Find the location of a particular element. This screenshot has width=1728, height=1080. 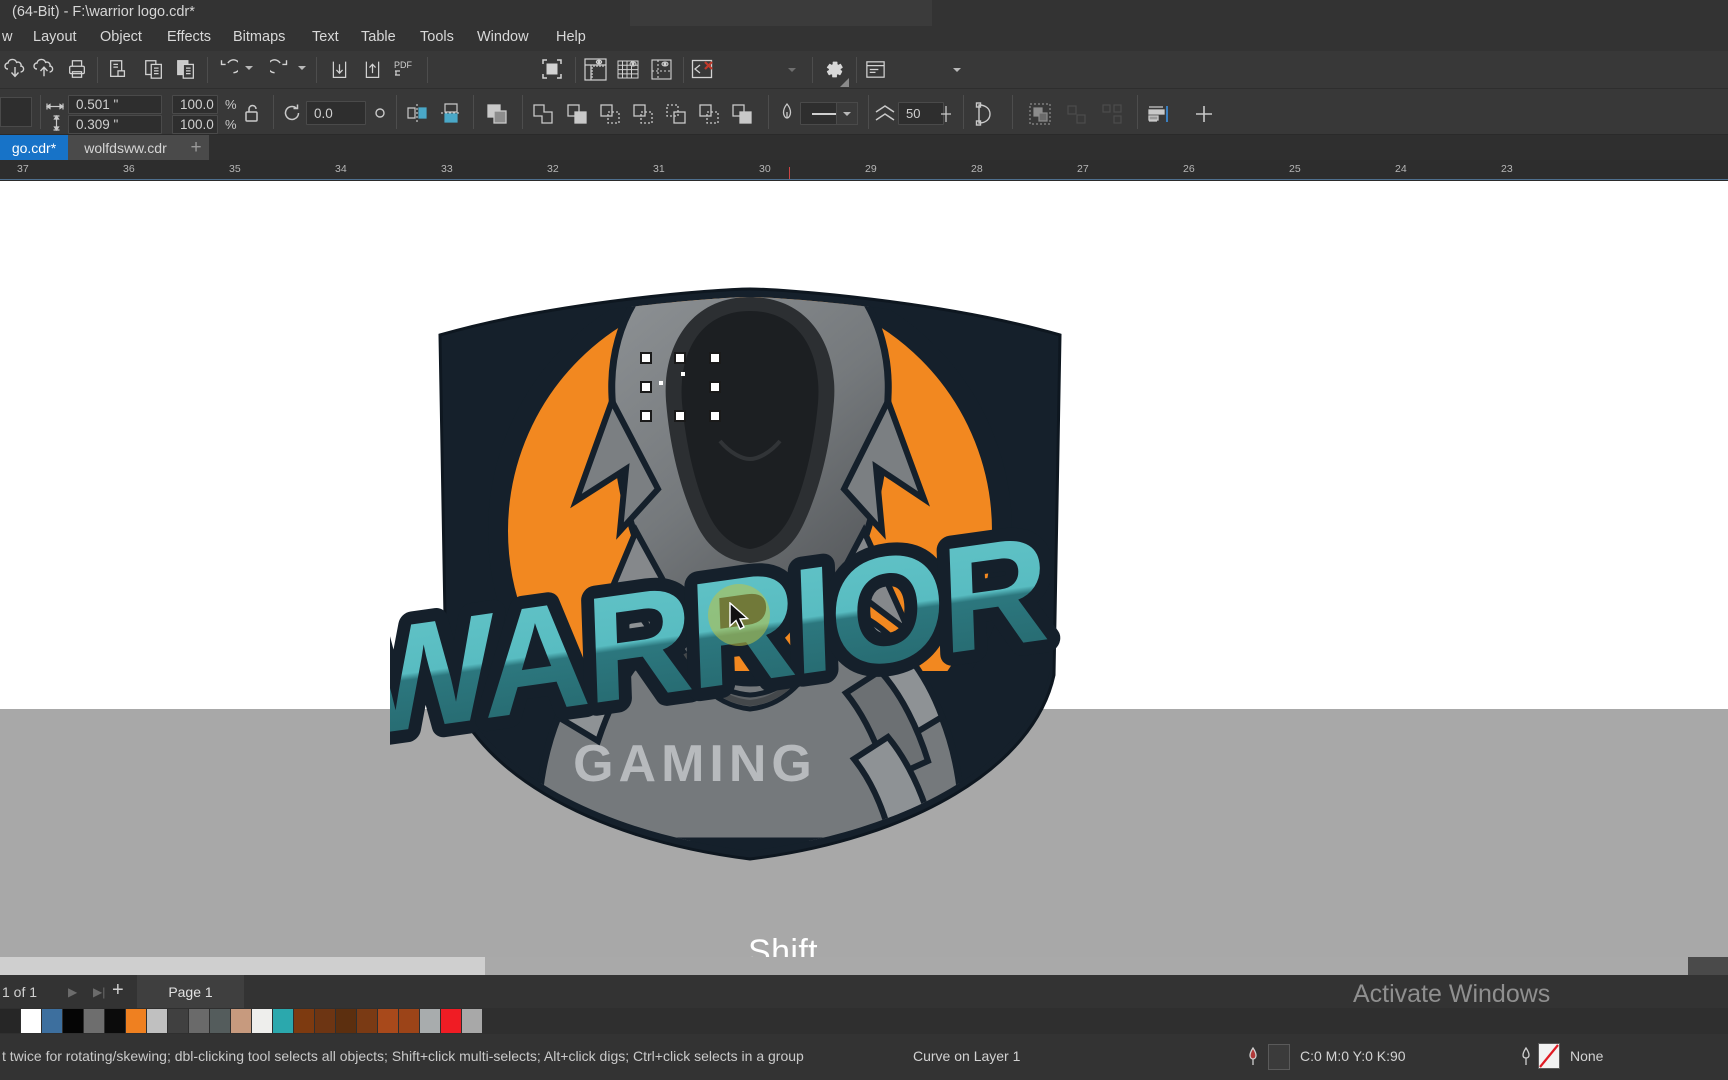

document-tab-wolfdsww: wolfdsww.cdr is located at coordinates (125, 147).